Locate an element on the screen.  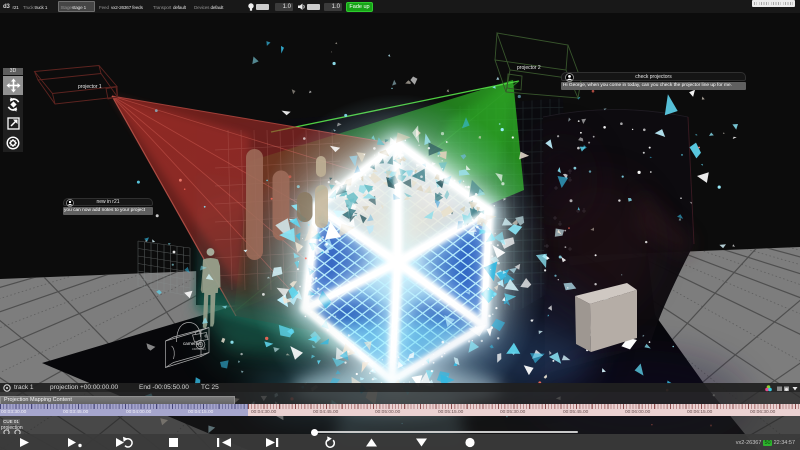
svg-text: camera1 is located at coordinates (199, 349).